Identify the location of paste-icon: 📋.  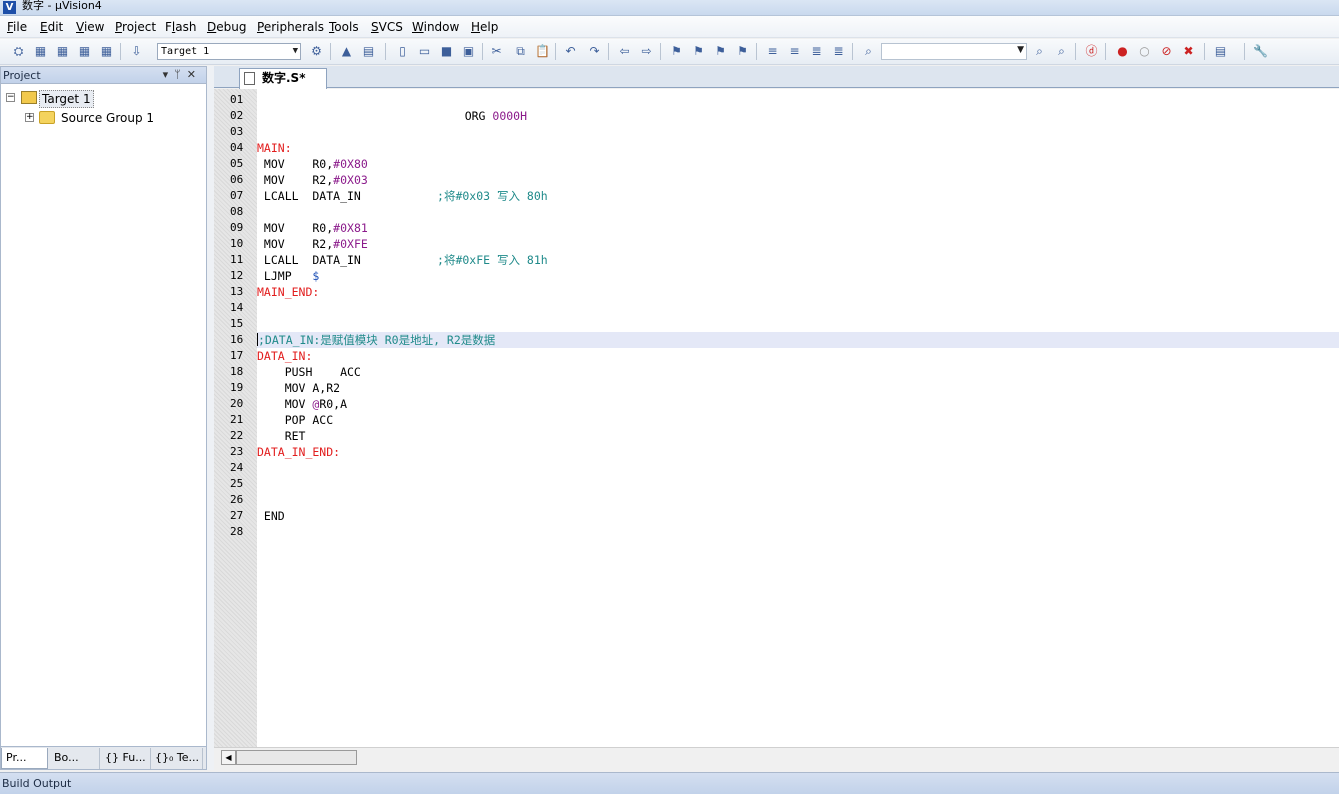
(542, 51).